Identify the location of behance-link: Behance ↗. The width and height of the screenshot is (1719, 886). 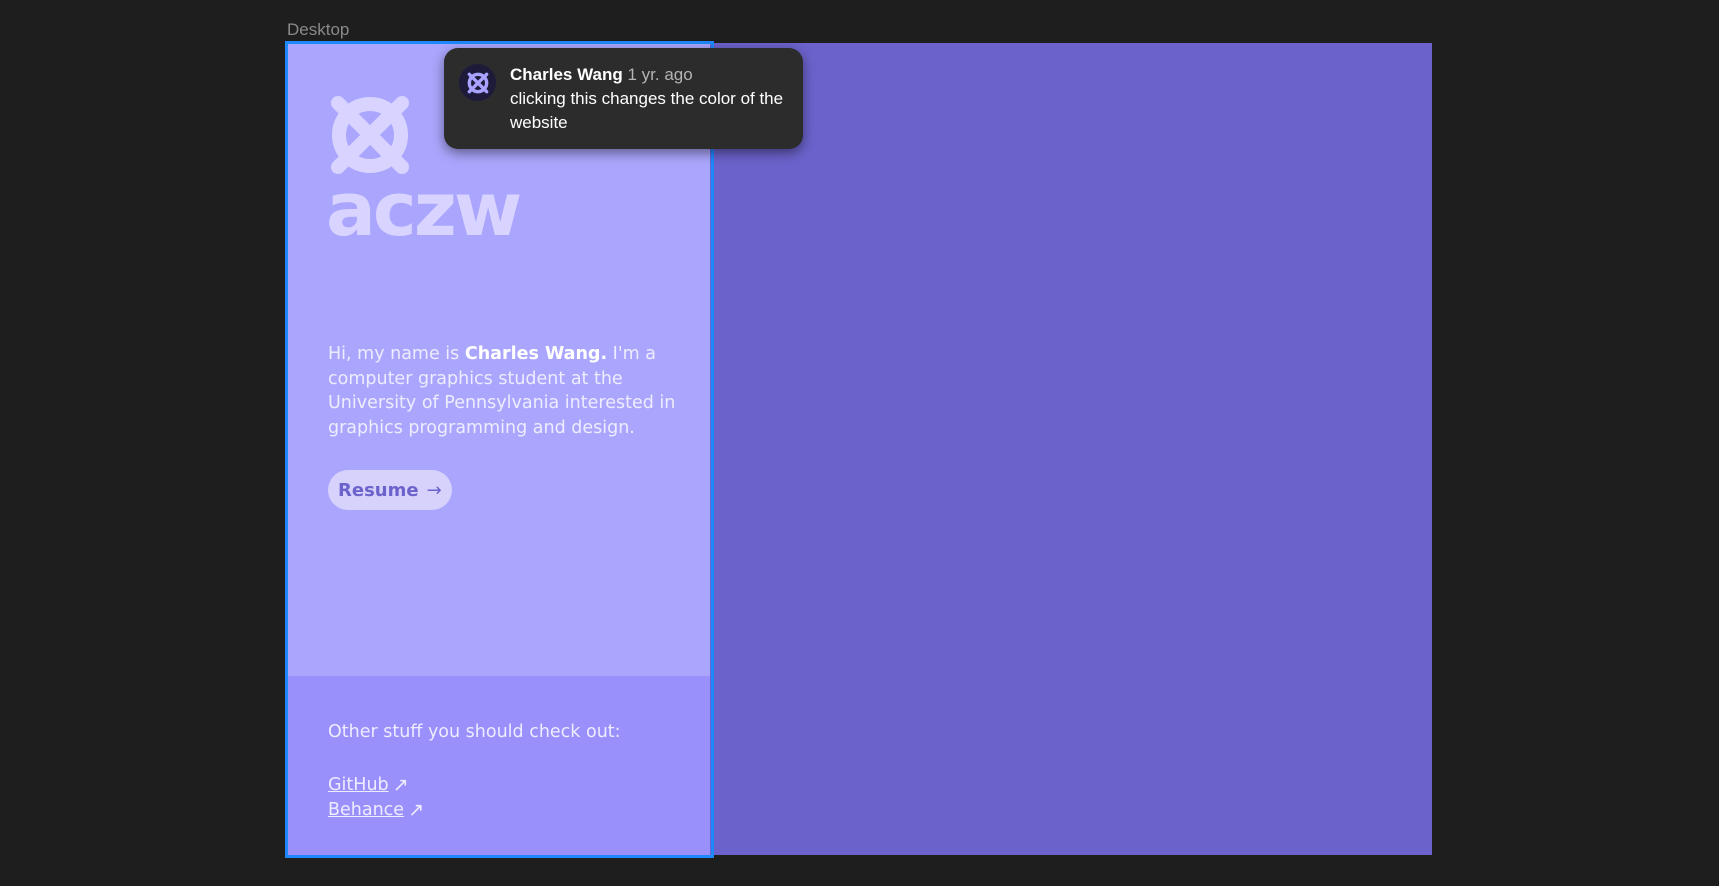
(376, 809).